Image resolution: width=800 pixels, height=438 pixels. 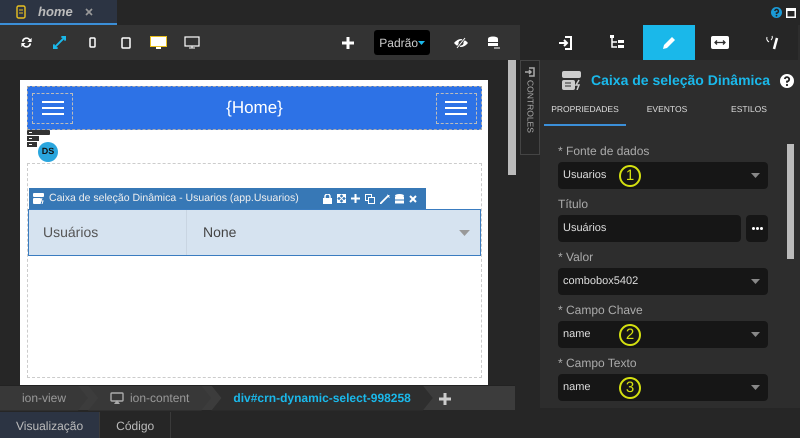 I want to click on field-label: * Fonte de dados, so click(x=604, y=151).